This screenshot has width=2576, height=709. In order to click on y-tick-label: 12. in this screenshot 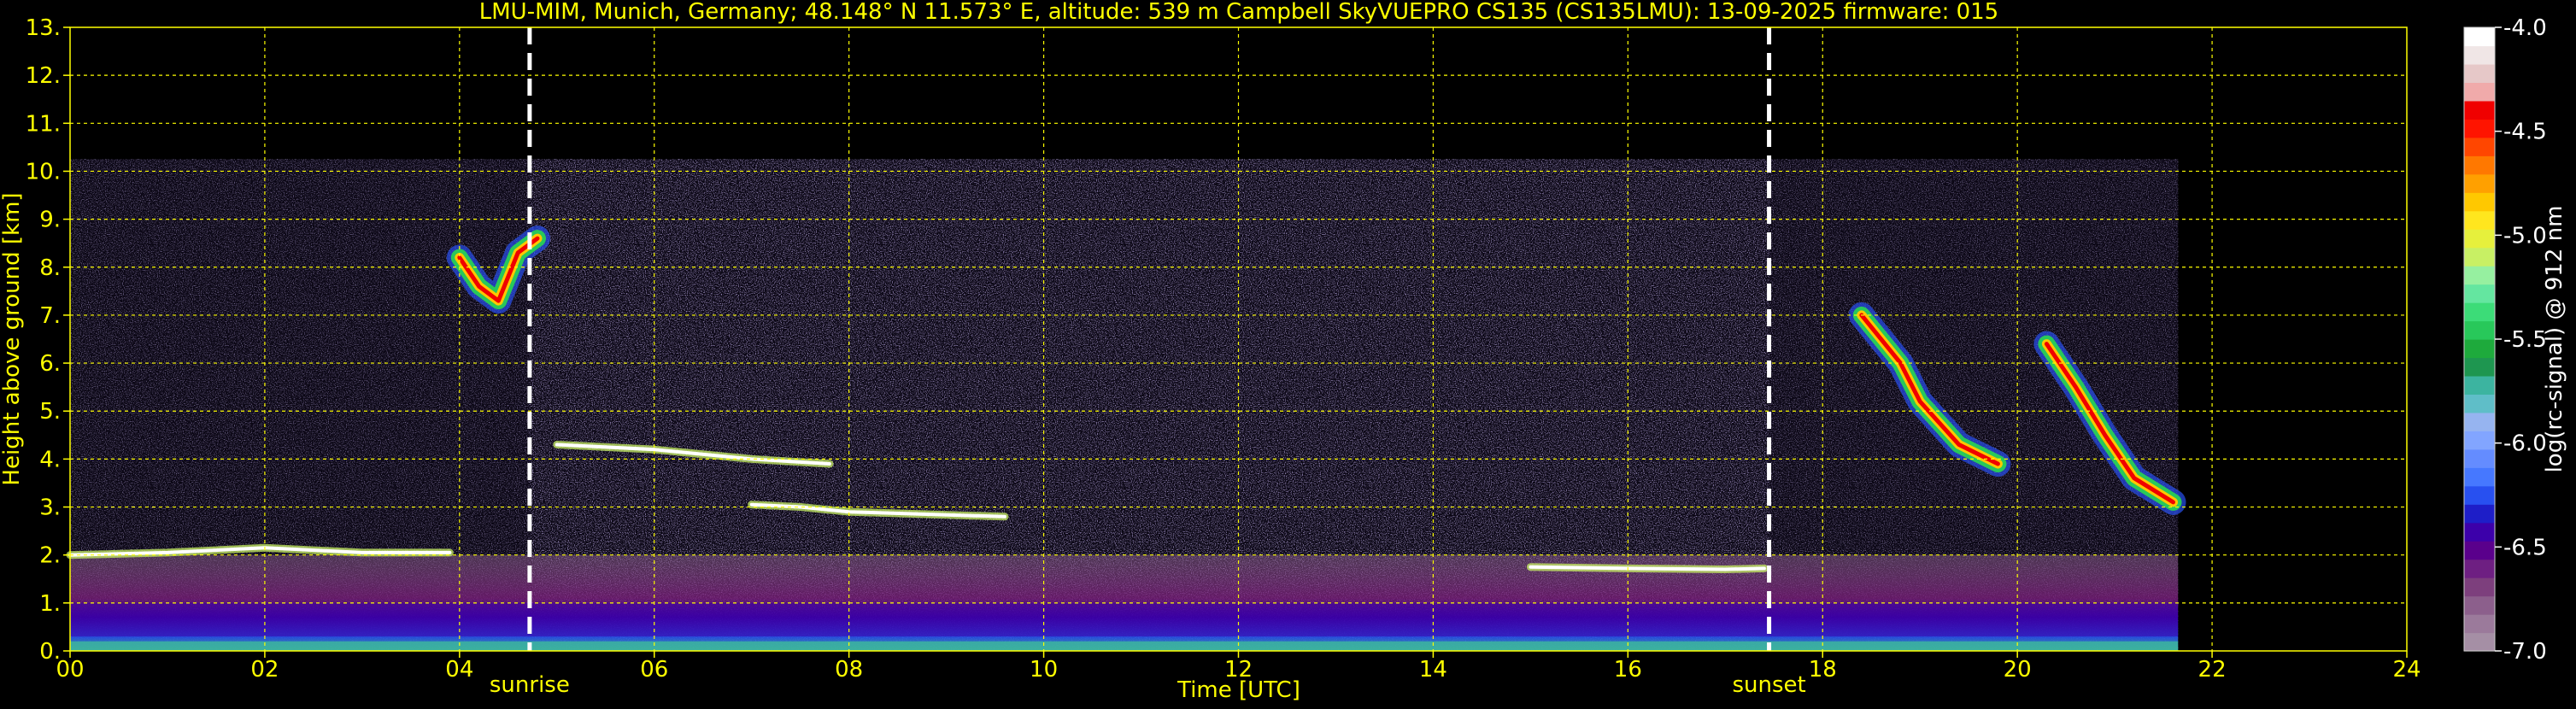, I will do `click(43, 76)`.